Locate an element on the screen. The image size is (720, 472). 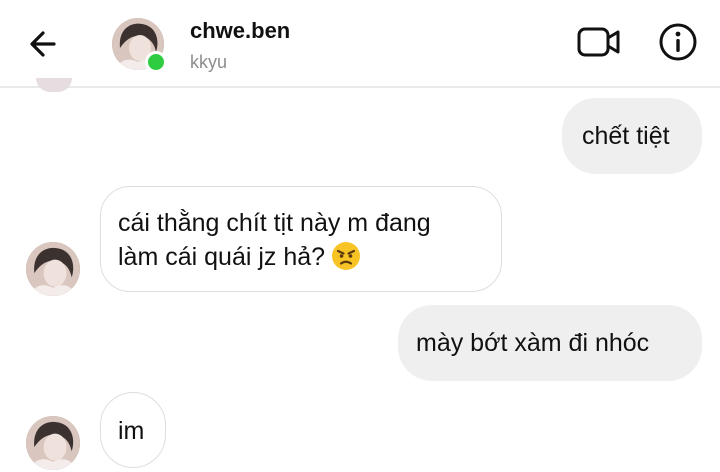
message-bubble-outgoing: mày bớt xàm đi nhóc is located at coordinates (550, 343).